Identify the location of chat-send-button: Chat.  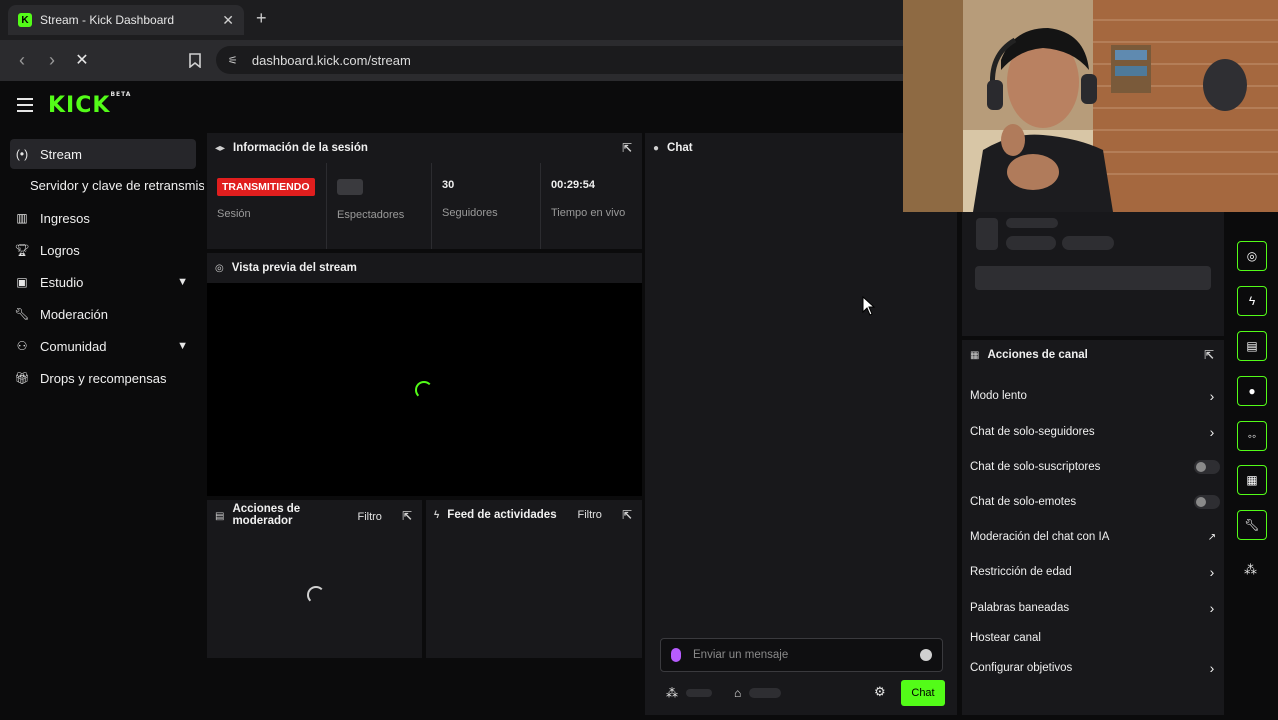
(923, 693).